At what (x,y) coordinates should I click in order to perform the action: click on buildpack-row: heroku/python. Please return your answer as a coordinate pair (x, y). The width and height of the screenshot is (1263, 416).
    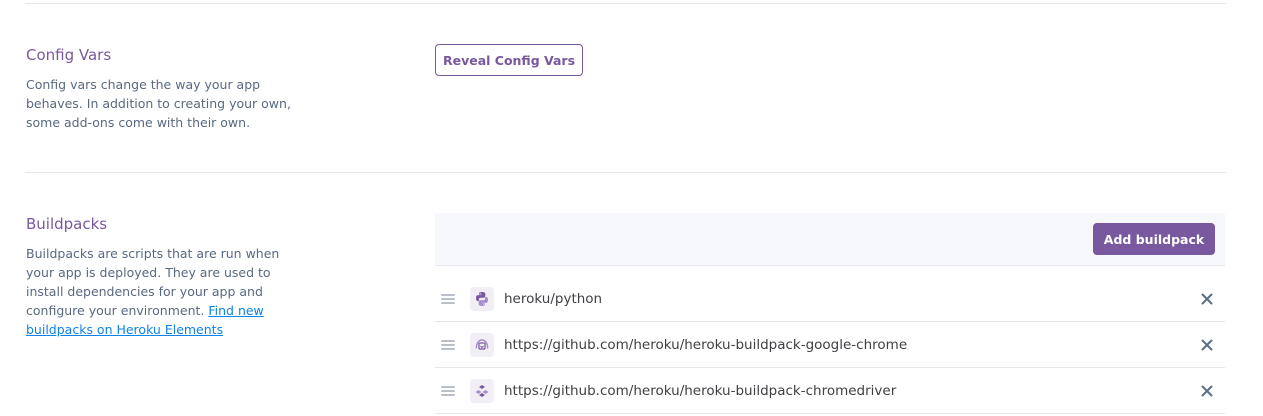
    Looking at the image, I should click on (830, 299).